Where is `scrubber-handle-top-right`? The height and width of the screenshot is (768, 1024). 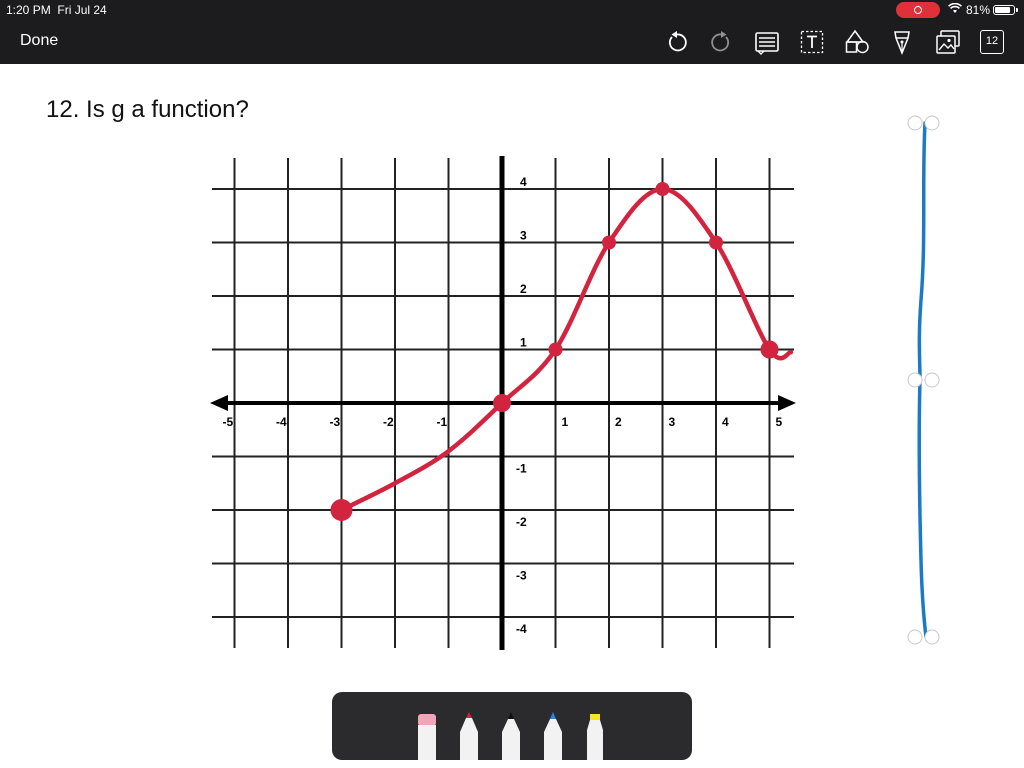
scrubber-handle-top-right is located at coordinates (932, 123).